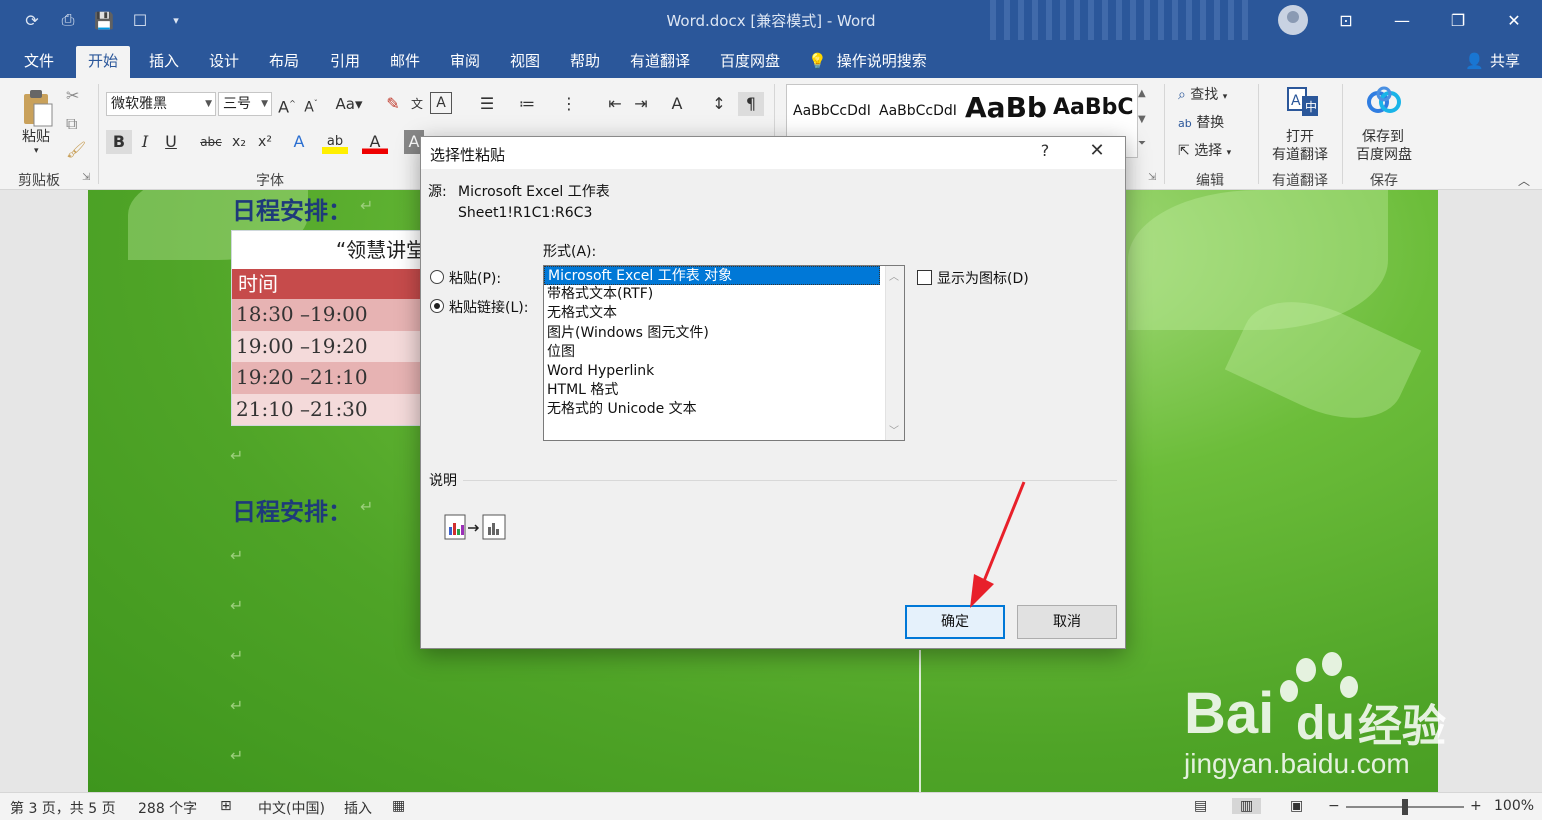  Describe the element at coordinates (171, 142) in the screenshot. I see `underline-icon: U` at that location.